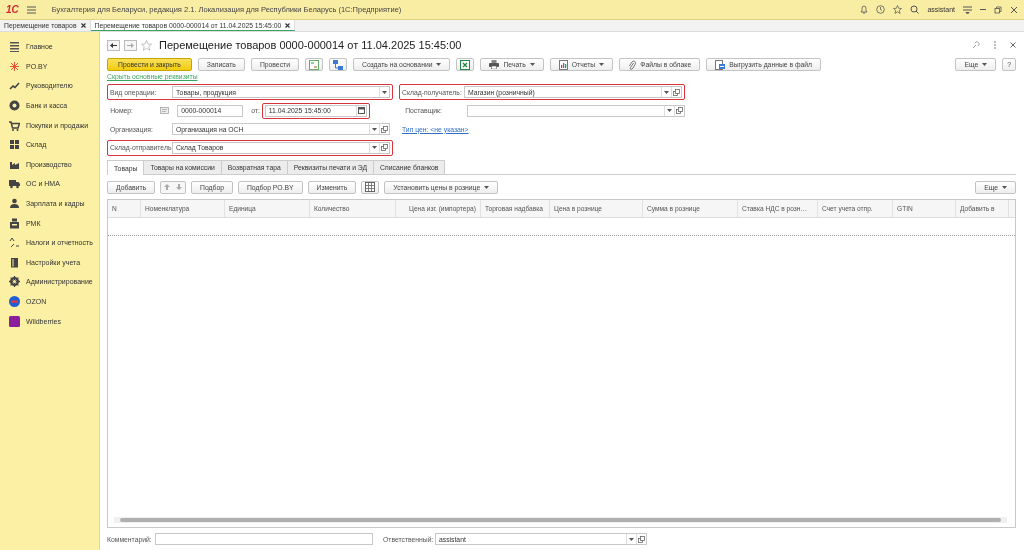  Describe the element at coordinates (167, 187) in the screenshot. I see `arrow-up-icon` at that location.